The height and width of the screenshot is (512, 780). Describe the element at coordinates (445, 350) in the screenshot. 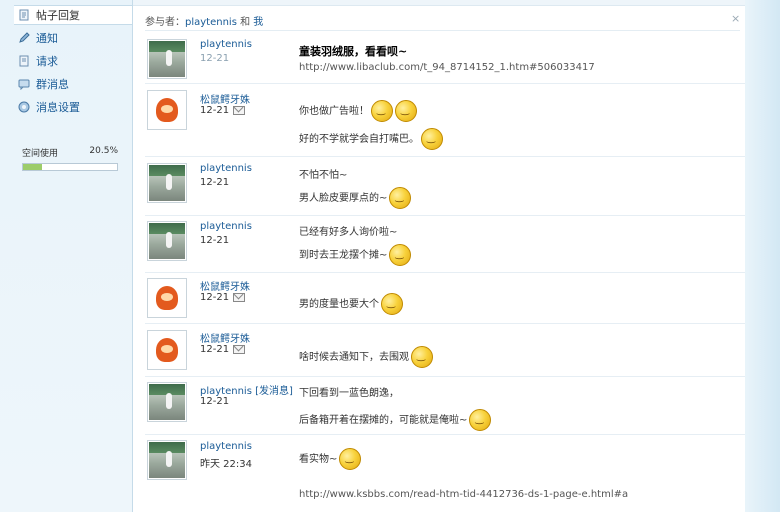

I see `message-item: 松鼠鳄牙姝 12-21 啥时候去通知下，去围观` at that location.